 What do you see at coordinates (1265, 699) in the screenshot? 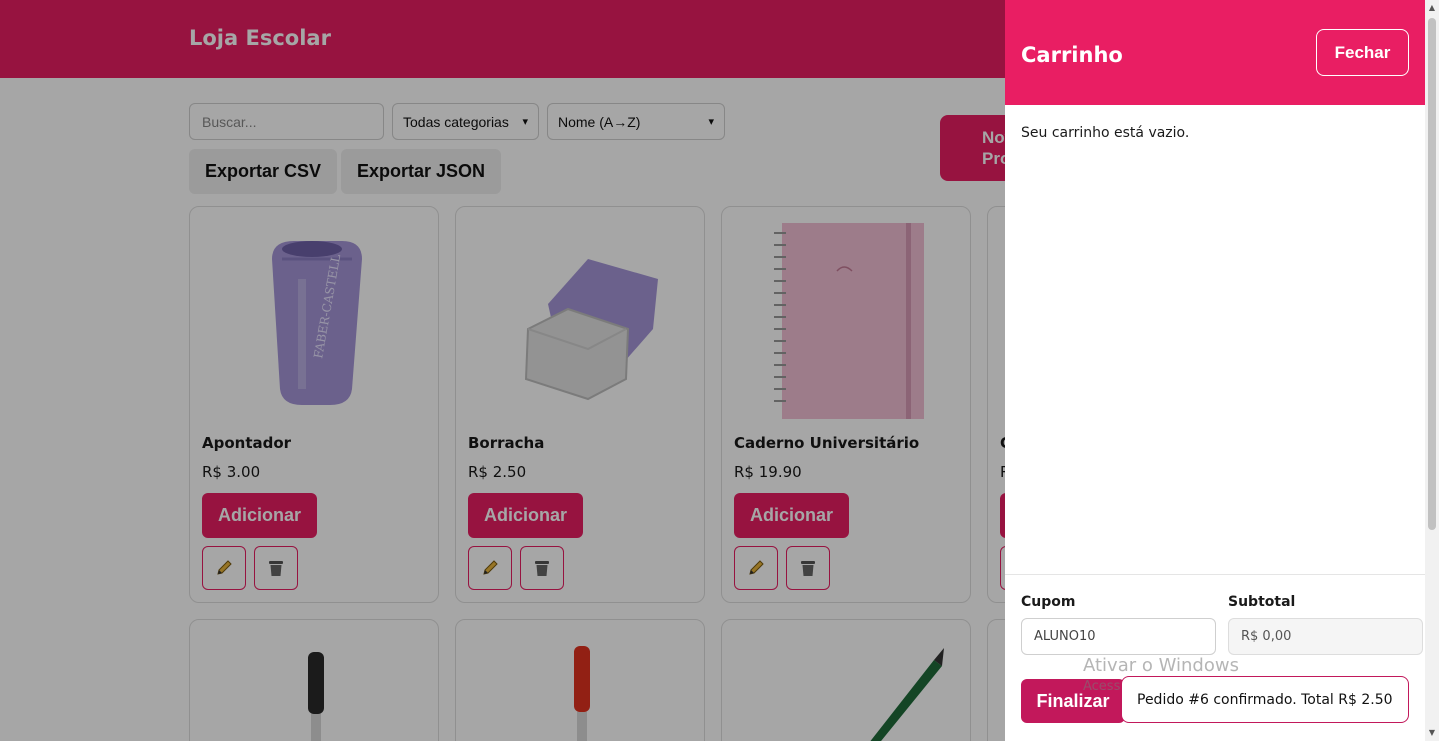
I see `order-toast: Pedido #6 confirmado. Total R$ 2.50` at bounding box center [1265, 699].